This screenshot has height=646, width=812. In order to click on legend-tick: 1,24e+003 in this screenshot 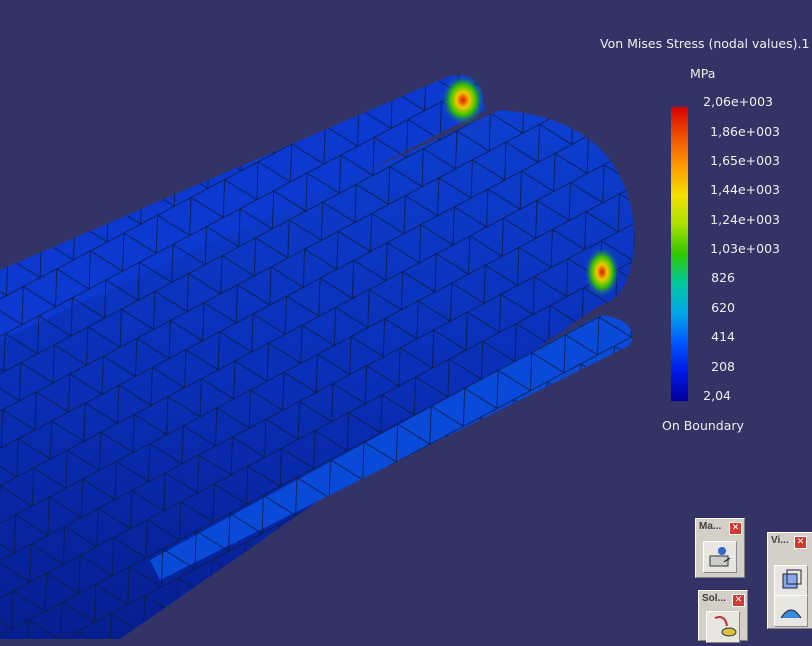, I will do `click(745, 219)`.